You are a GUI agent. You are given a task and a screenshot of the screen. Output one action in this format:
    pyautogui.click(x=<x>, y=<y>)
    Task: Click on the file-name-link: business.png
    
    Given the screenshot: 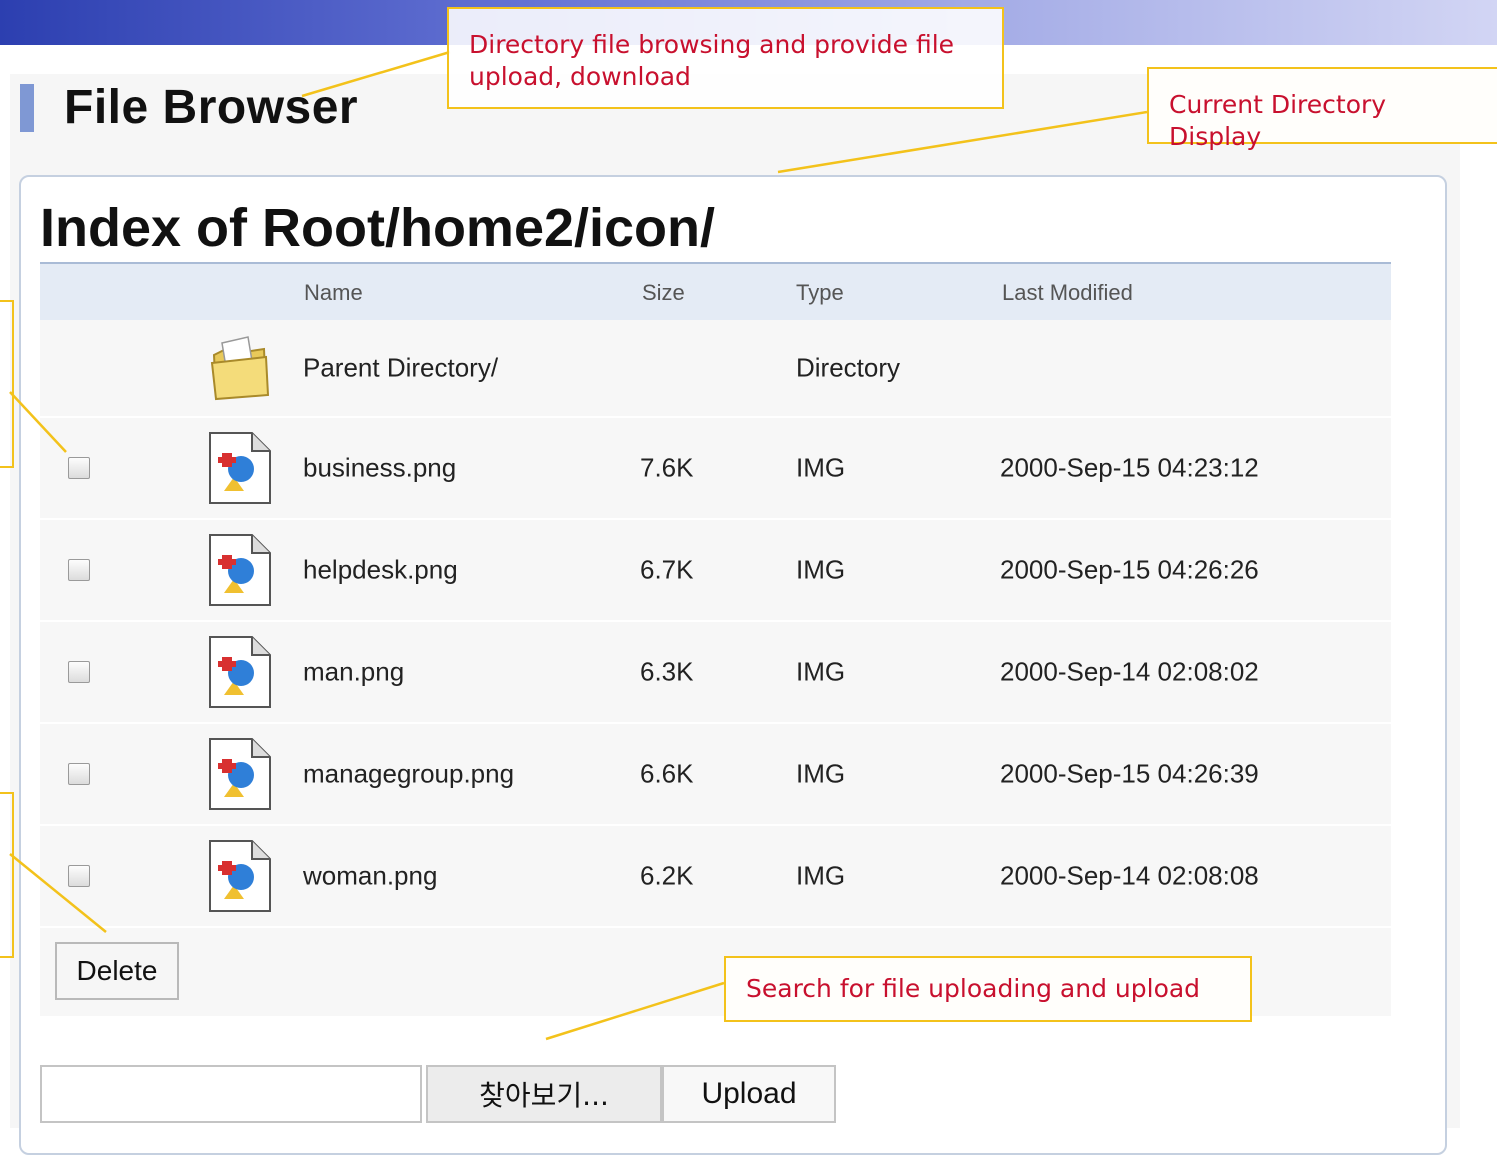 What is the action you would take?
    pyautogui.click(x=379, y=468)
    